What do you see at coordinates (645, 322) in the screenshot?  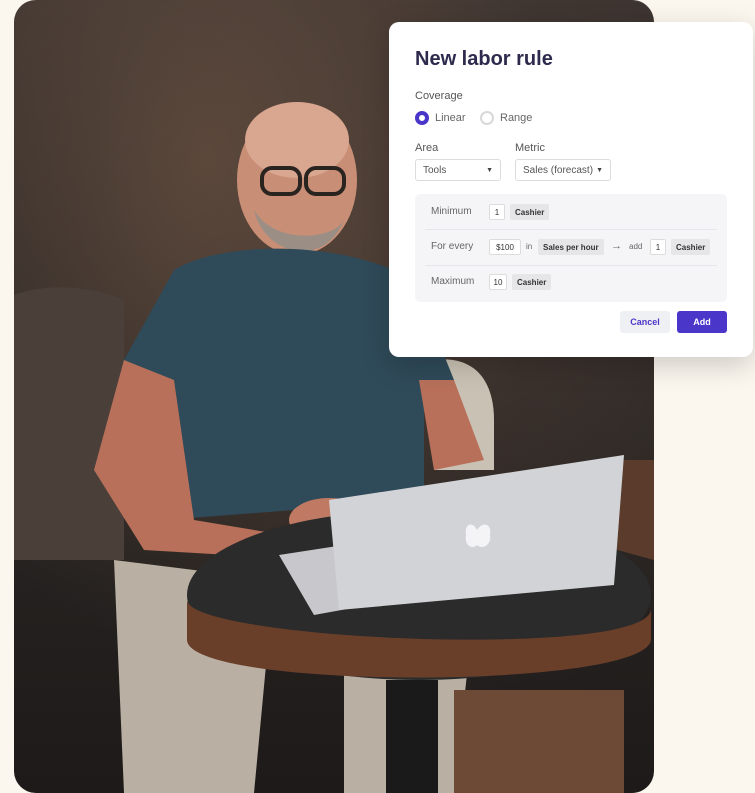 I see `cancel-button: Cancel` at bounding box center [645, 322].